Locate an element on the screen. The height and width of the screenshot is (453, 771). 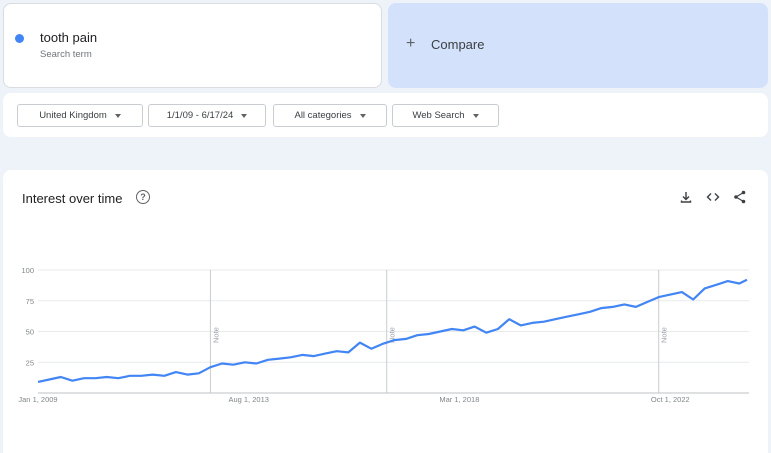
y-tick-label: 75 is located at coordinates (30, 301).